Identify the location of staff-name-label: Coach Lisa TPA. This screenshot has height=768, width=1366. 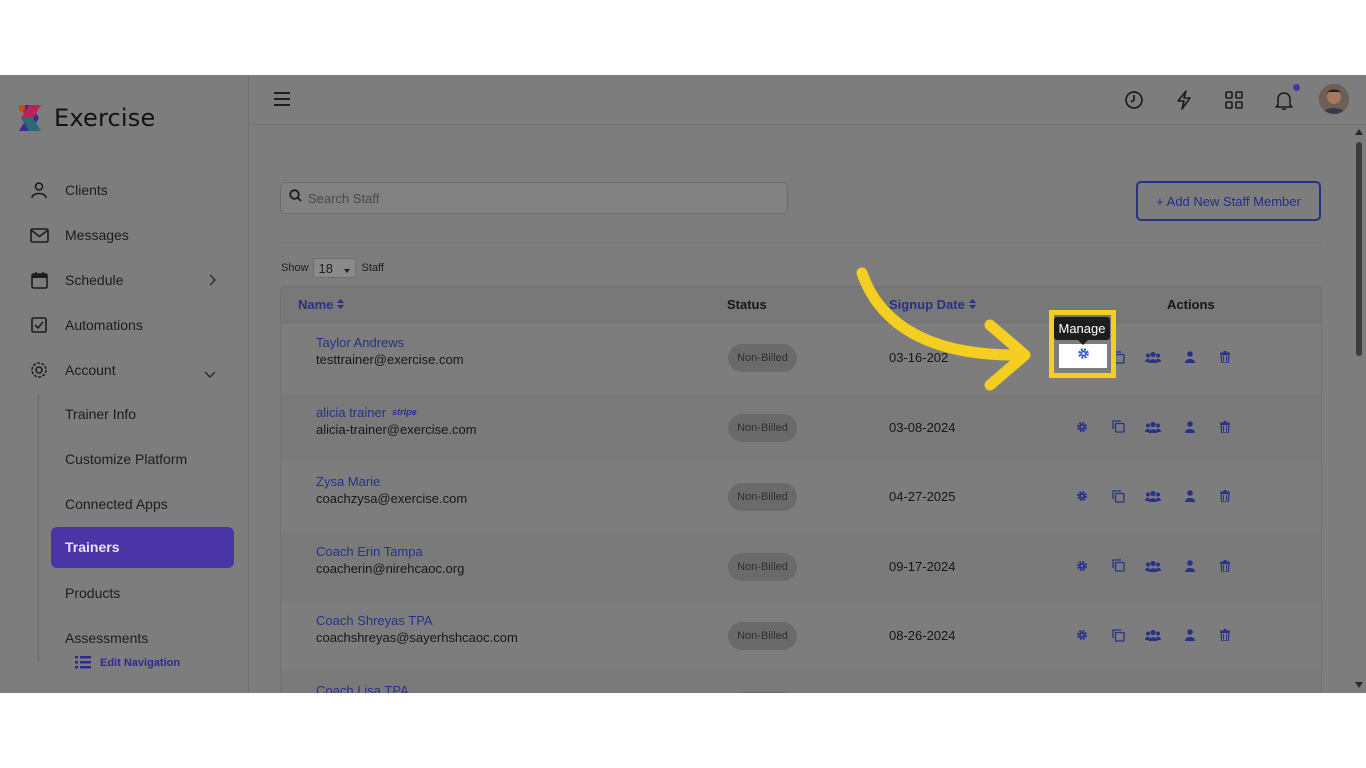
(362, 688).